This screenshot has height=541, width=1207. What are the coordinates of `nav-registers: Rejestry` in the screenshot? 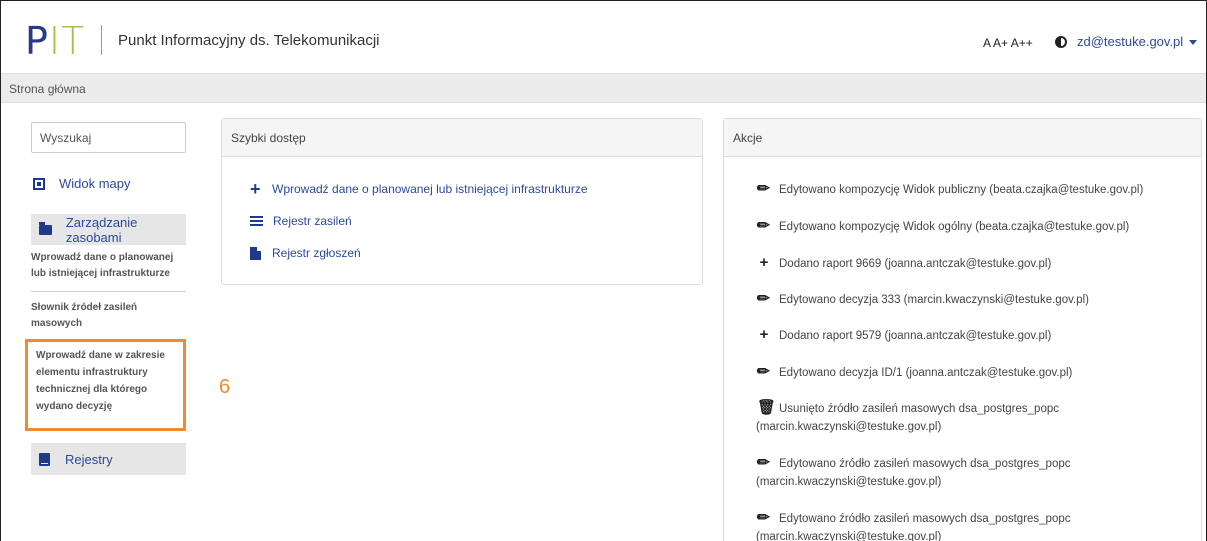 It's located at (108, 459).